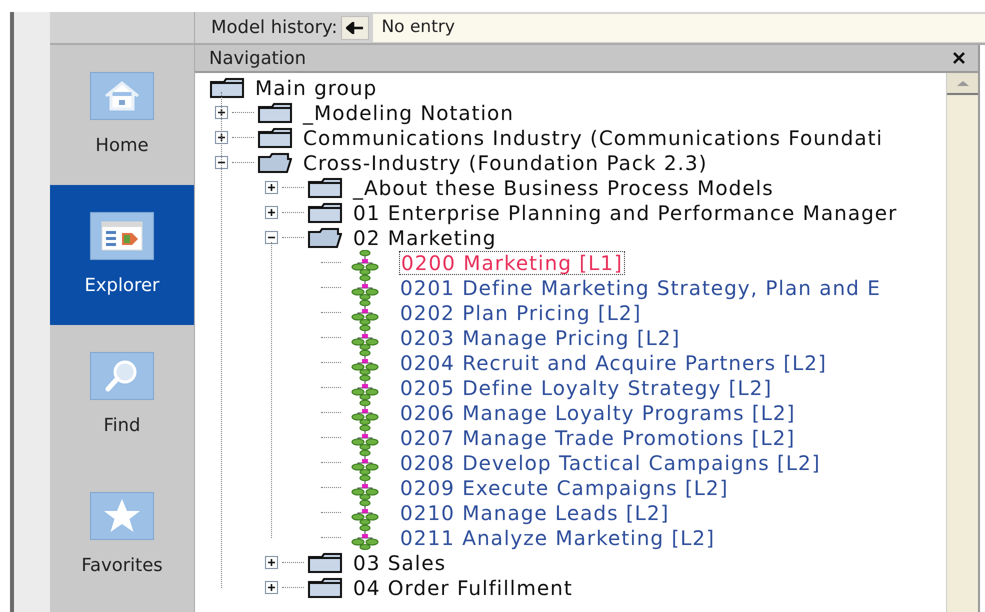 The height and width of the screenshot is (612, 985). What do you see at coordinates (593, 137) in the screenshot?
I see `tree-item: Communications Industry (Communications Foundati` at bounding box center [593, 137].